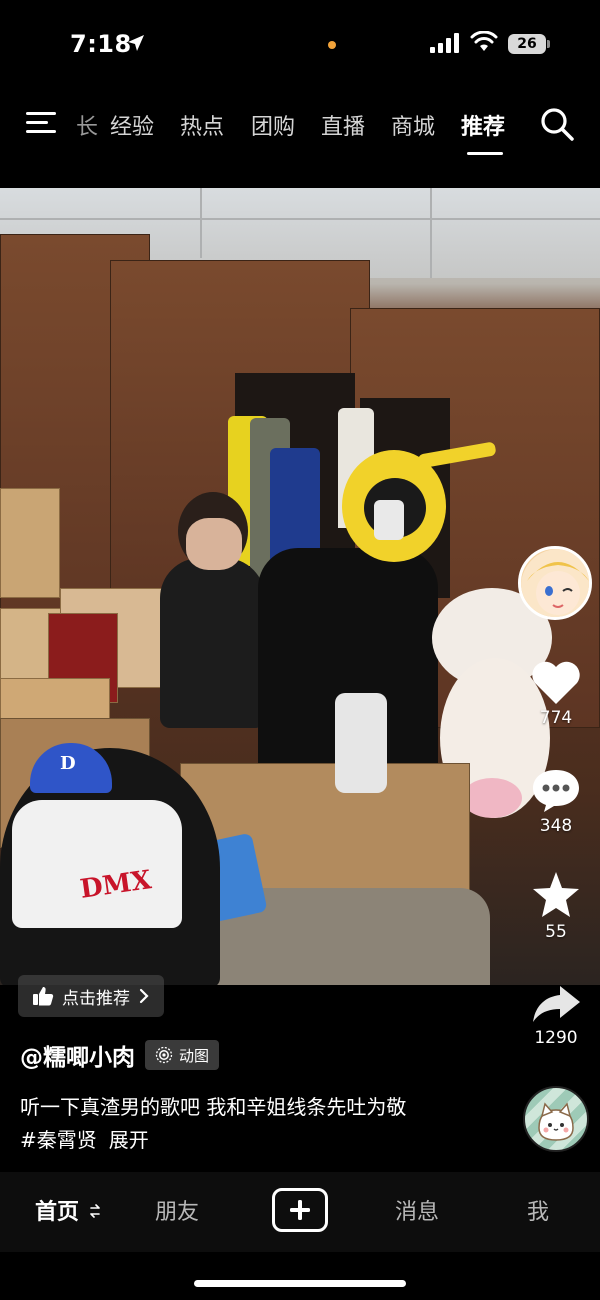 This screenshot has height=1300, width=600. I want to click on add-post-button, so click(300, 1210).